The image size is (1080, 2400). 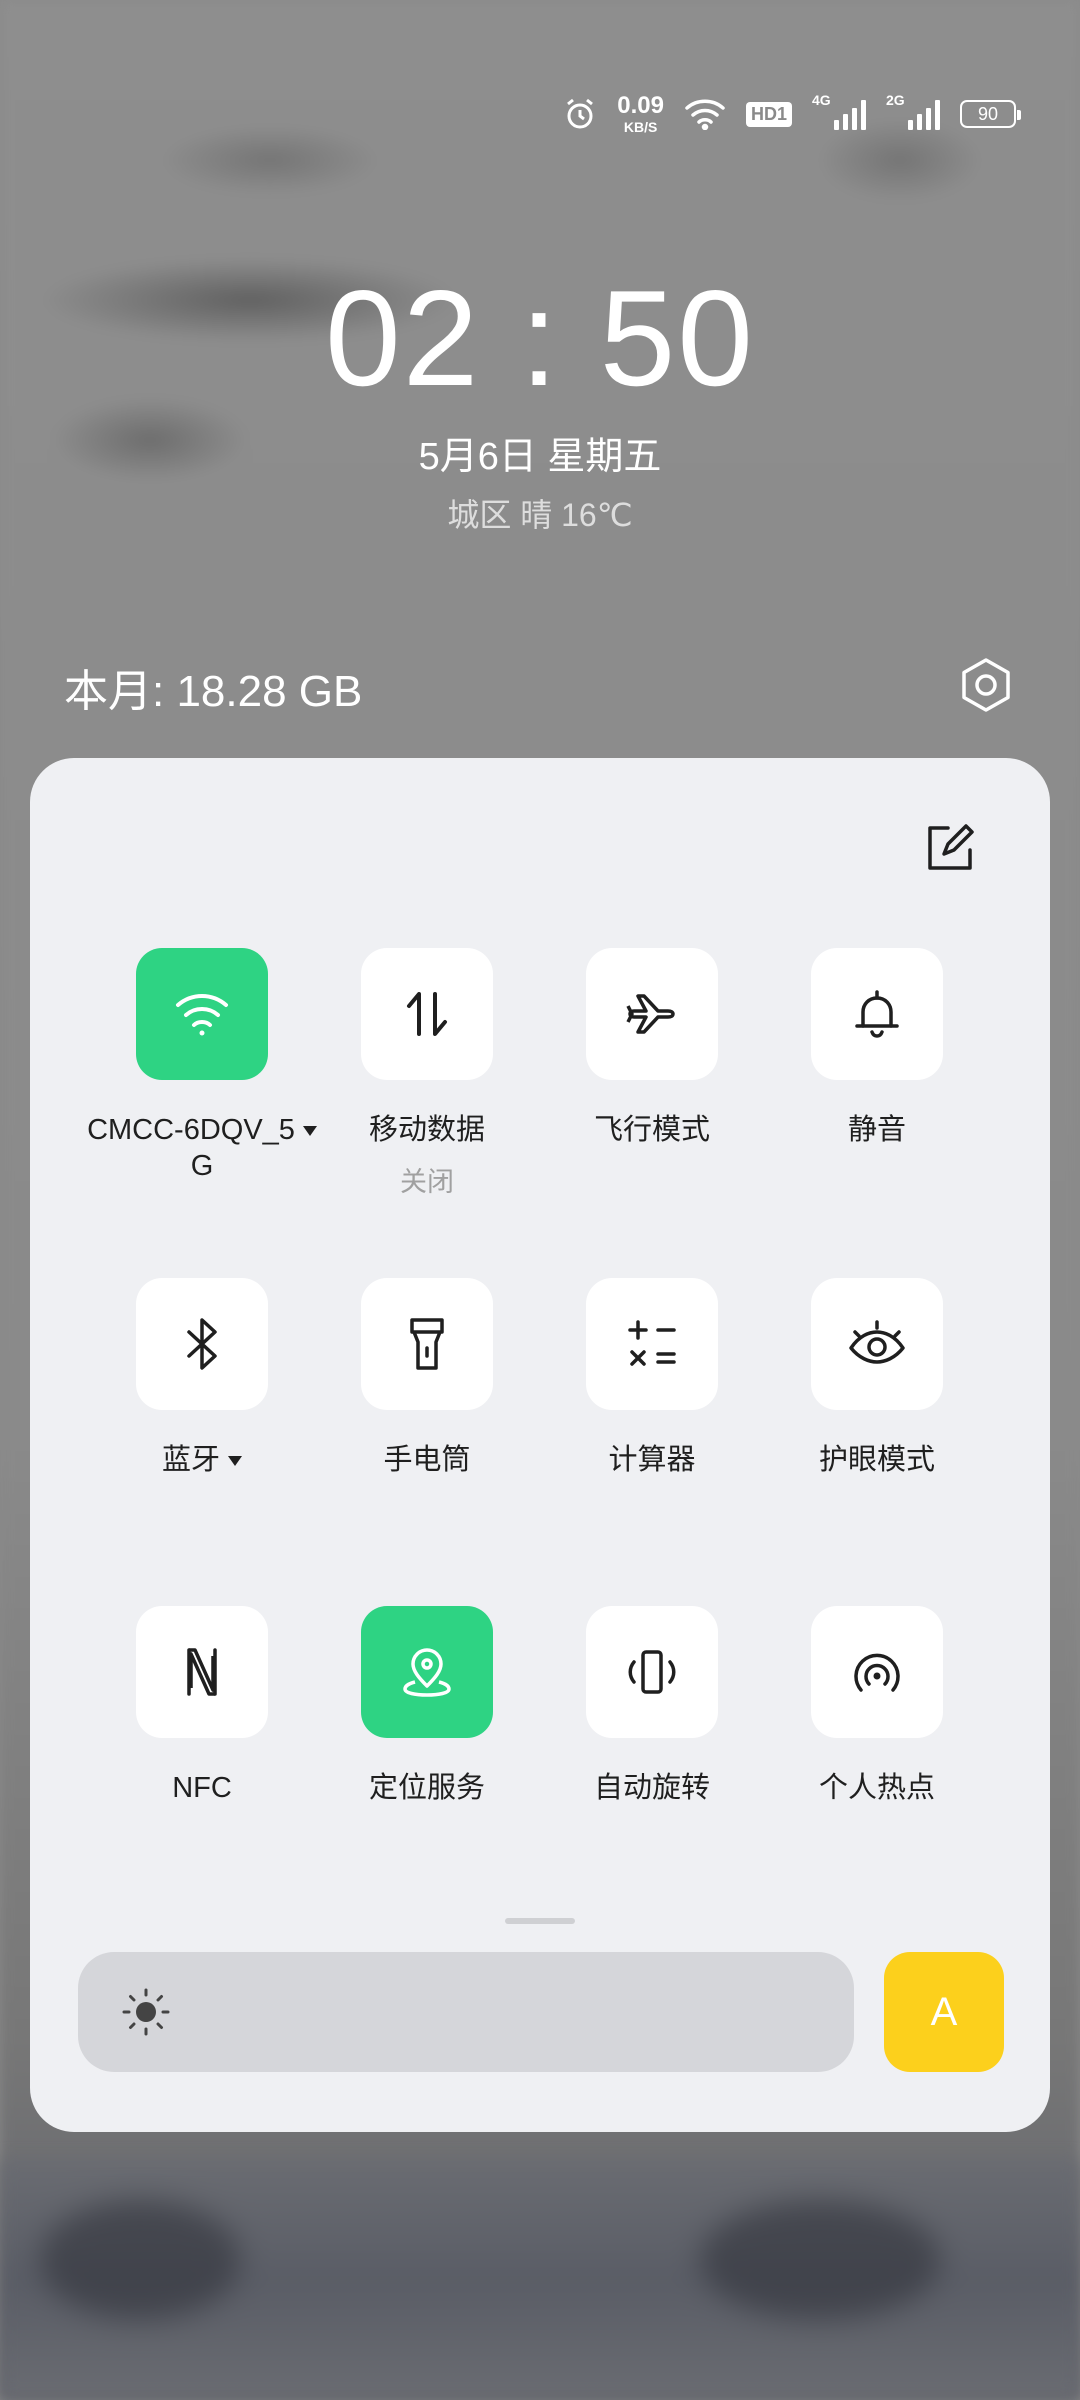 What do you see at coordinates (913, 111) in the screenshot?
I see `sim2-signal-icon: 2G` at bounding box center [913, 111].